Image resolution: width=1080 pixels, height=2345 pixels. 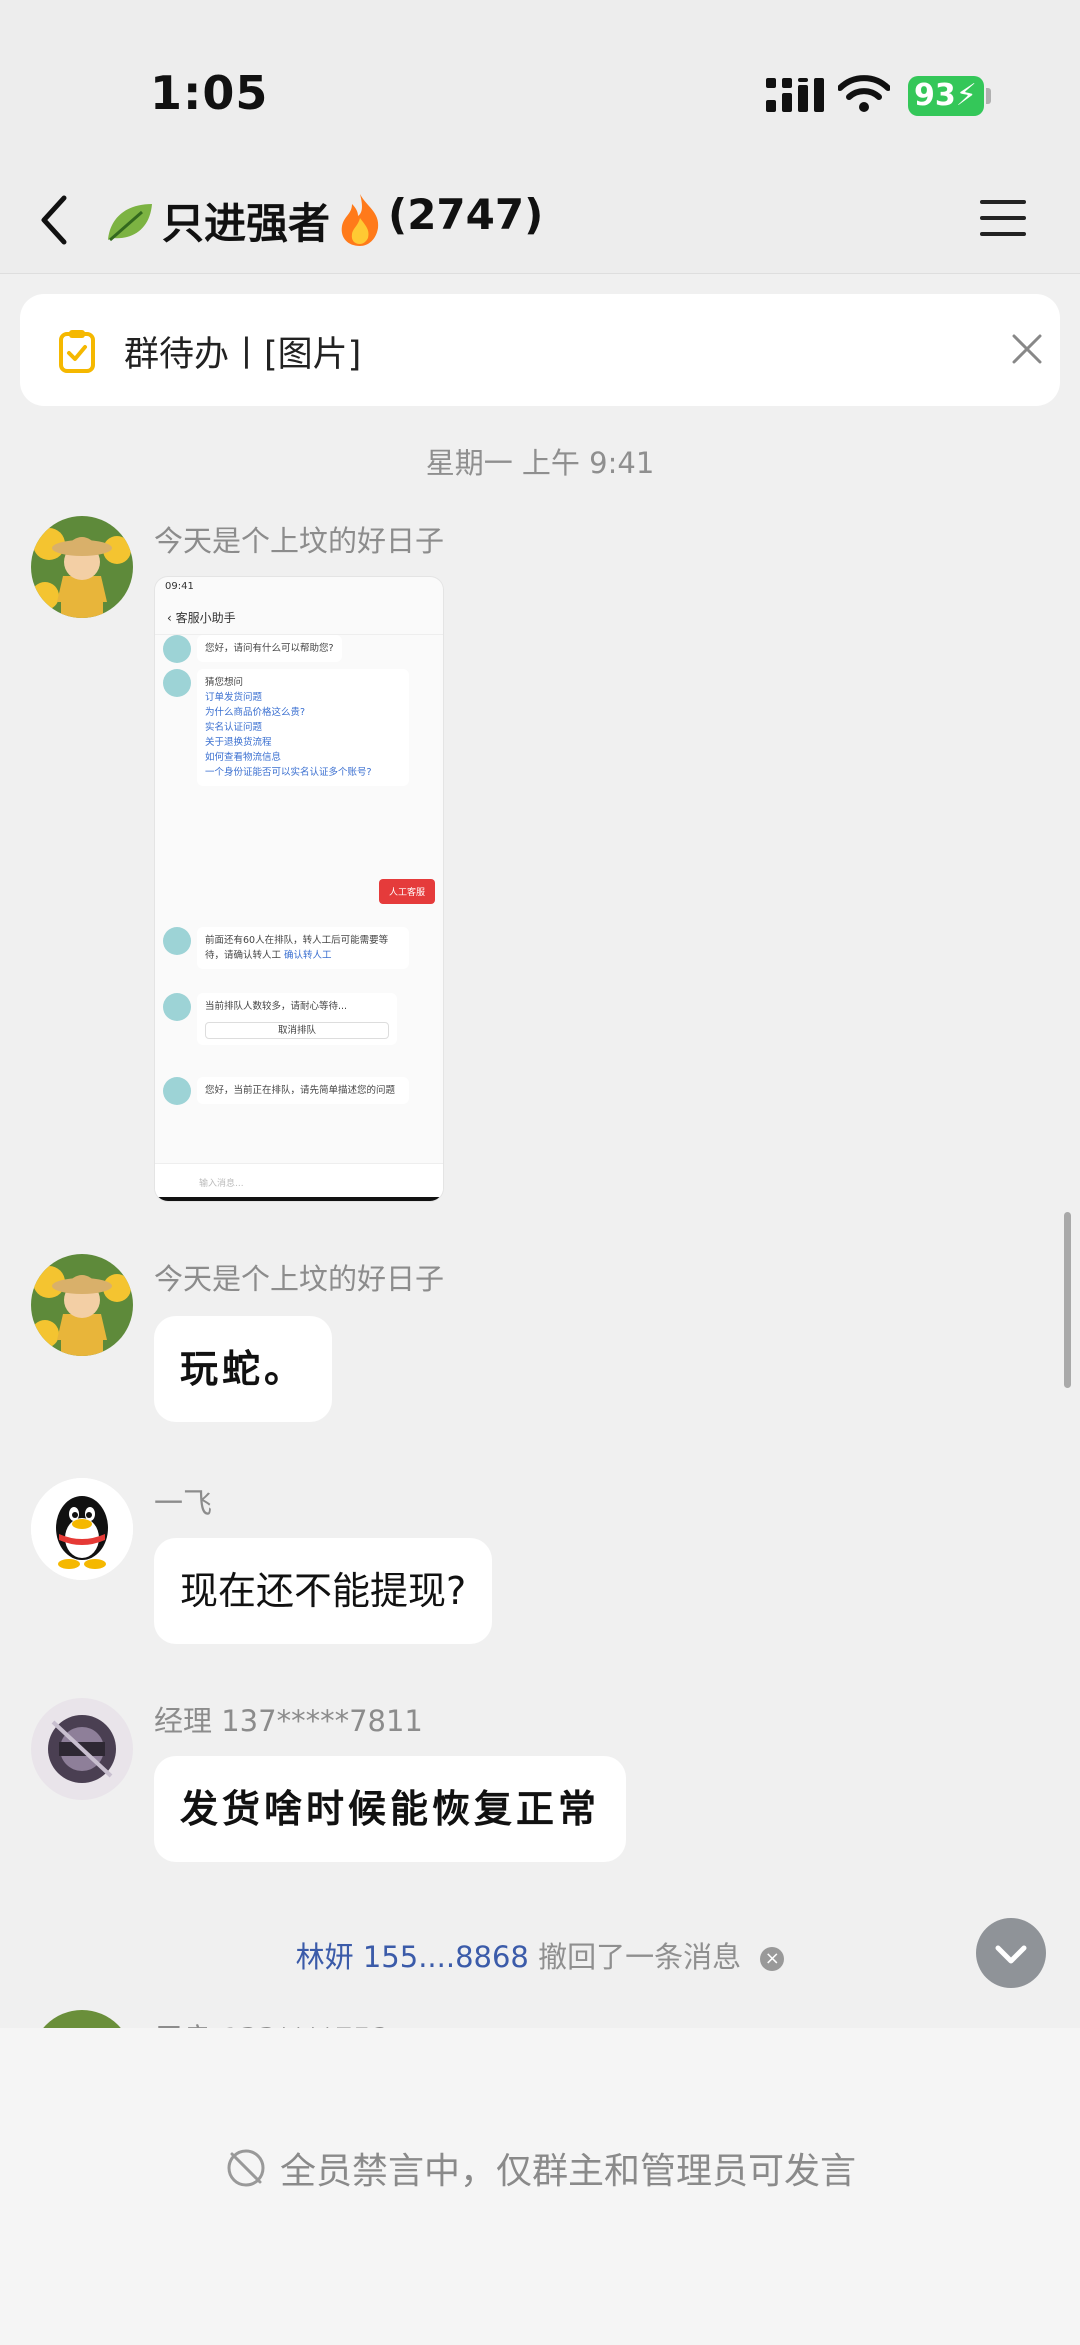 I want to click on queue-link: 确认转人工, so click(x=308, y=955).